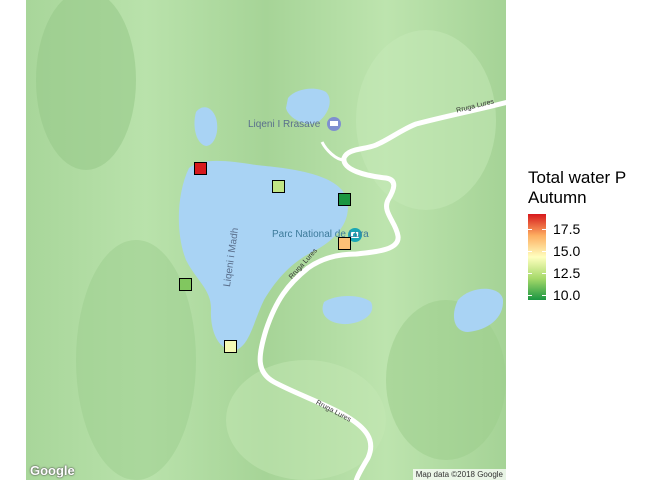 This screenshot has height=480, width=672. What do you see at coordinates (557, 197) in the screenshot?
I see `legend-title-line2: Autumn` at bounding box center [557, 197].